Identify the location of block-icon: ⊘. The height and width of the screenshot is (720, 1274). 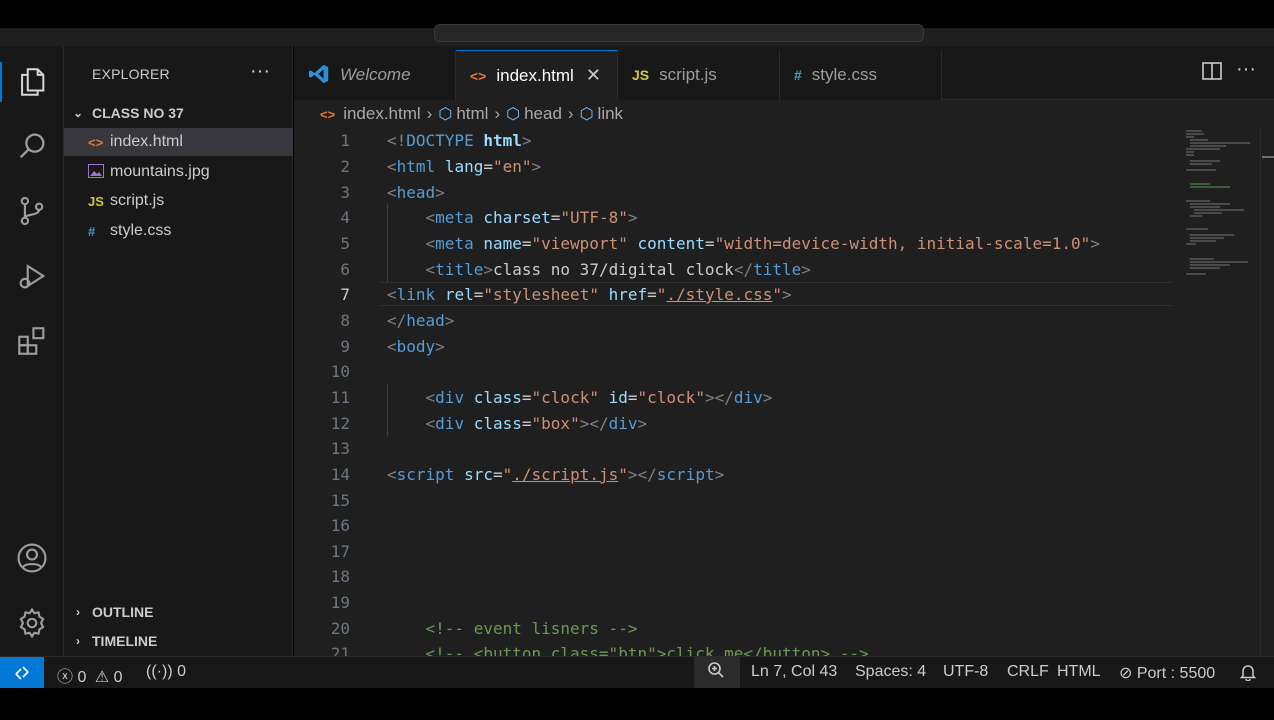
(1126, 673).